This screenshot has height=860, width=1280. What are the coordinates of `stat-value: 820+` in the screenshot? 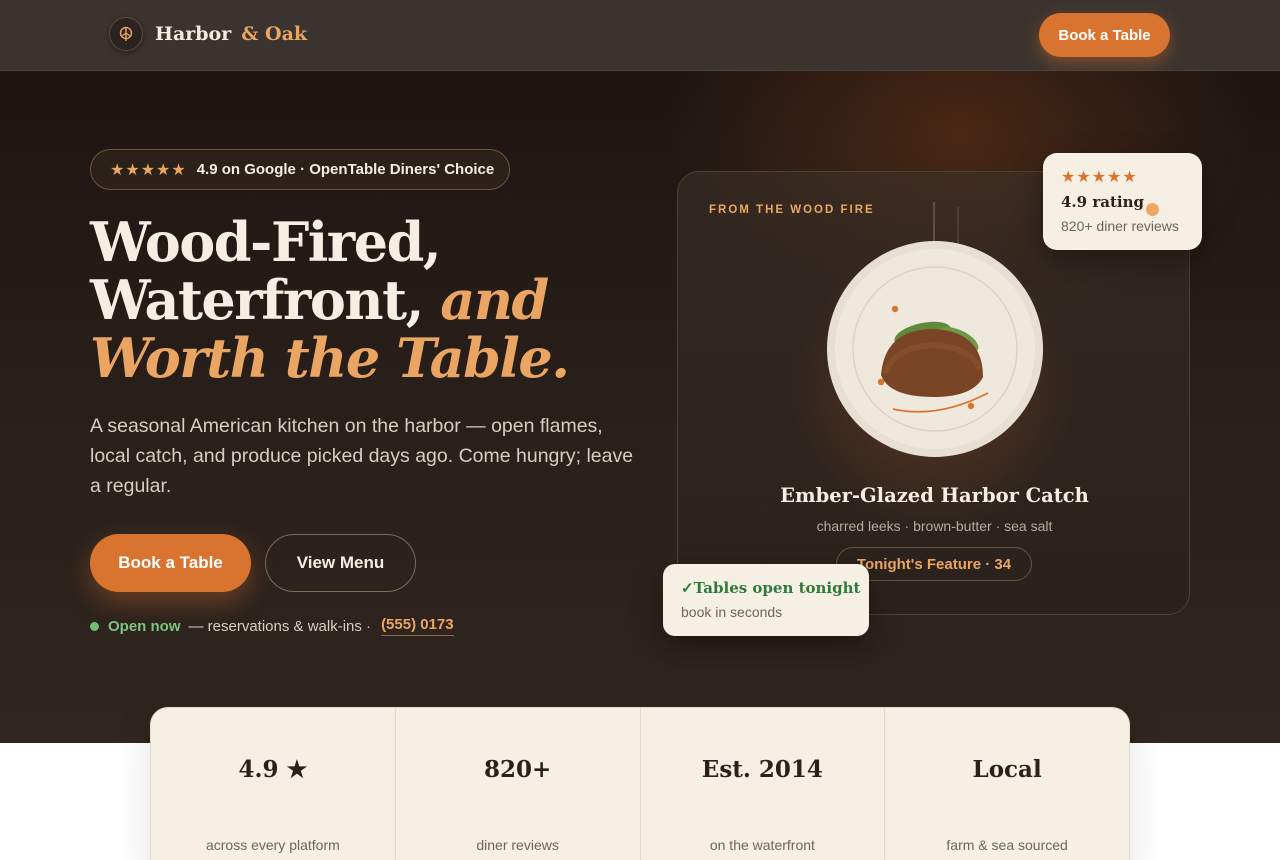 It's located at (517, 769).